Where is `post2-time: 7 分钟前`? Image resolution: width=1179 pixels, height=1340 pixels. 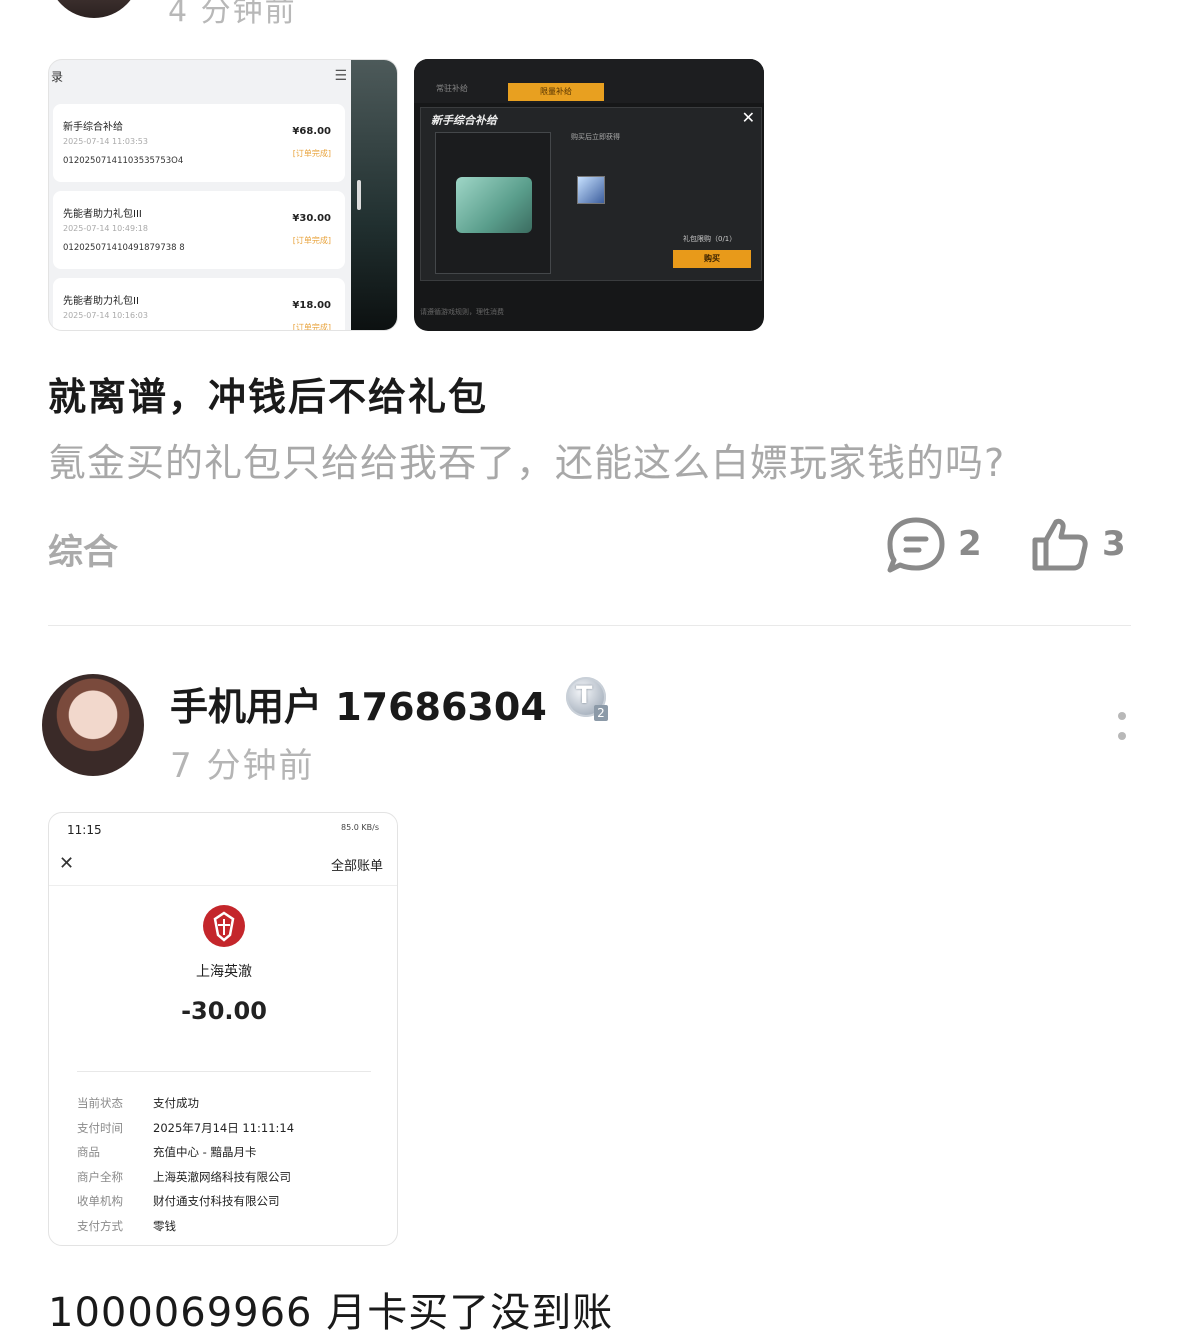 post2-time: 7 分钟前 is located at coordinates (242, 766).